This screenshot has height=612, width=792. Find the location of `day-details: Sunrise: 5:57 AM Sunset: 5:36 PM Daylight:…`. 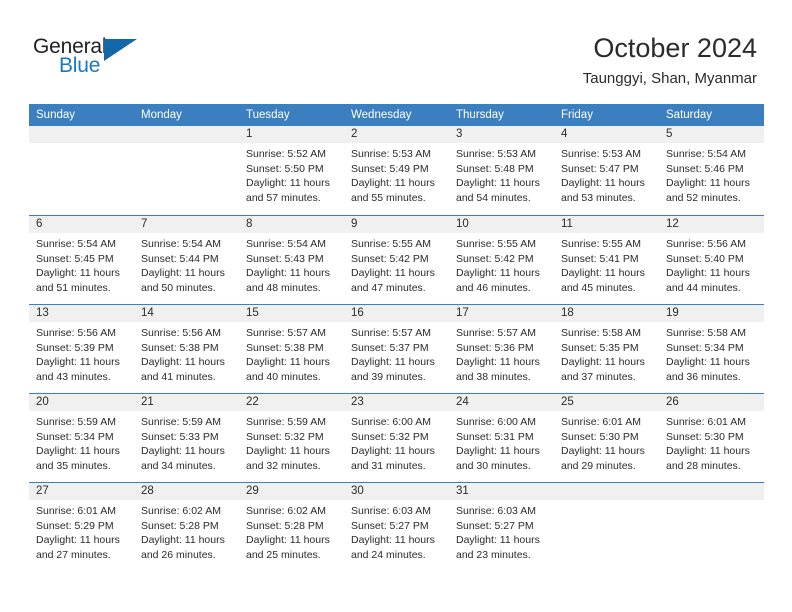

day-details: Sunrise: 5:57 AM Sunset: 5:36 PM Daylight:… is located at coordinates (501, 353).